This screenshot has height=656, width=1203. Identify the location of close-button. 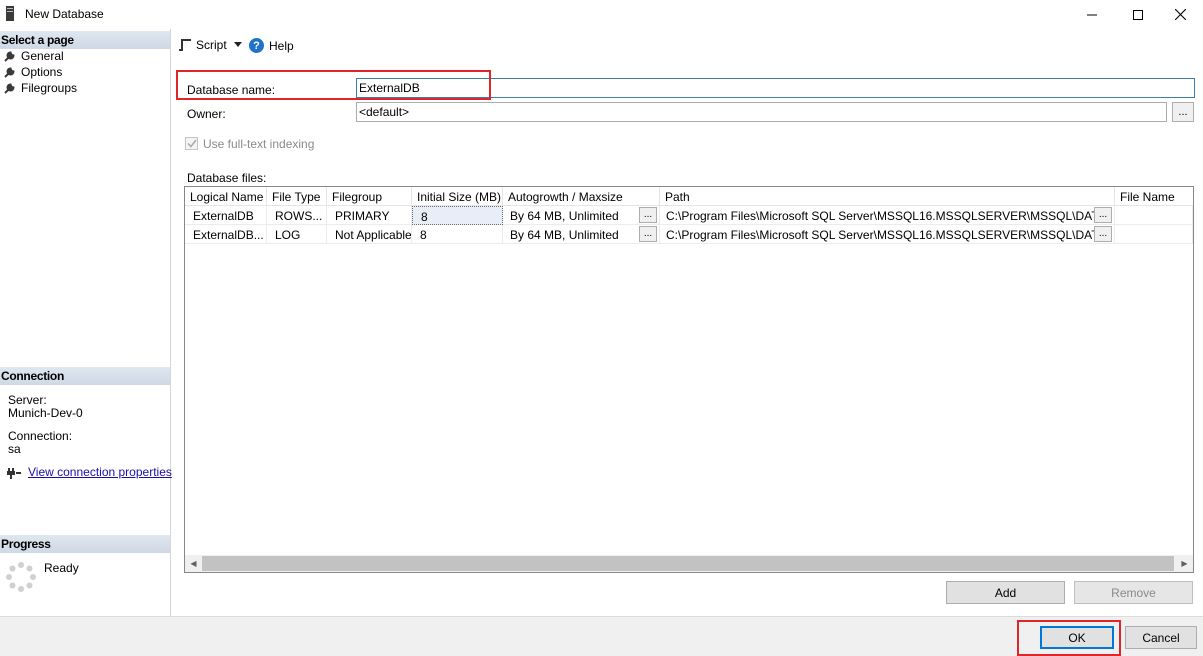
(1180, 14).